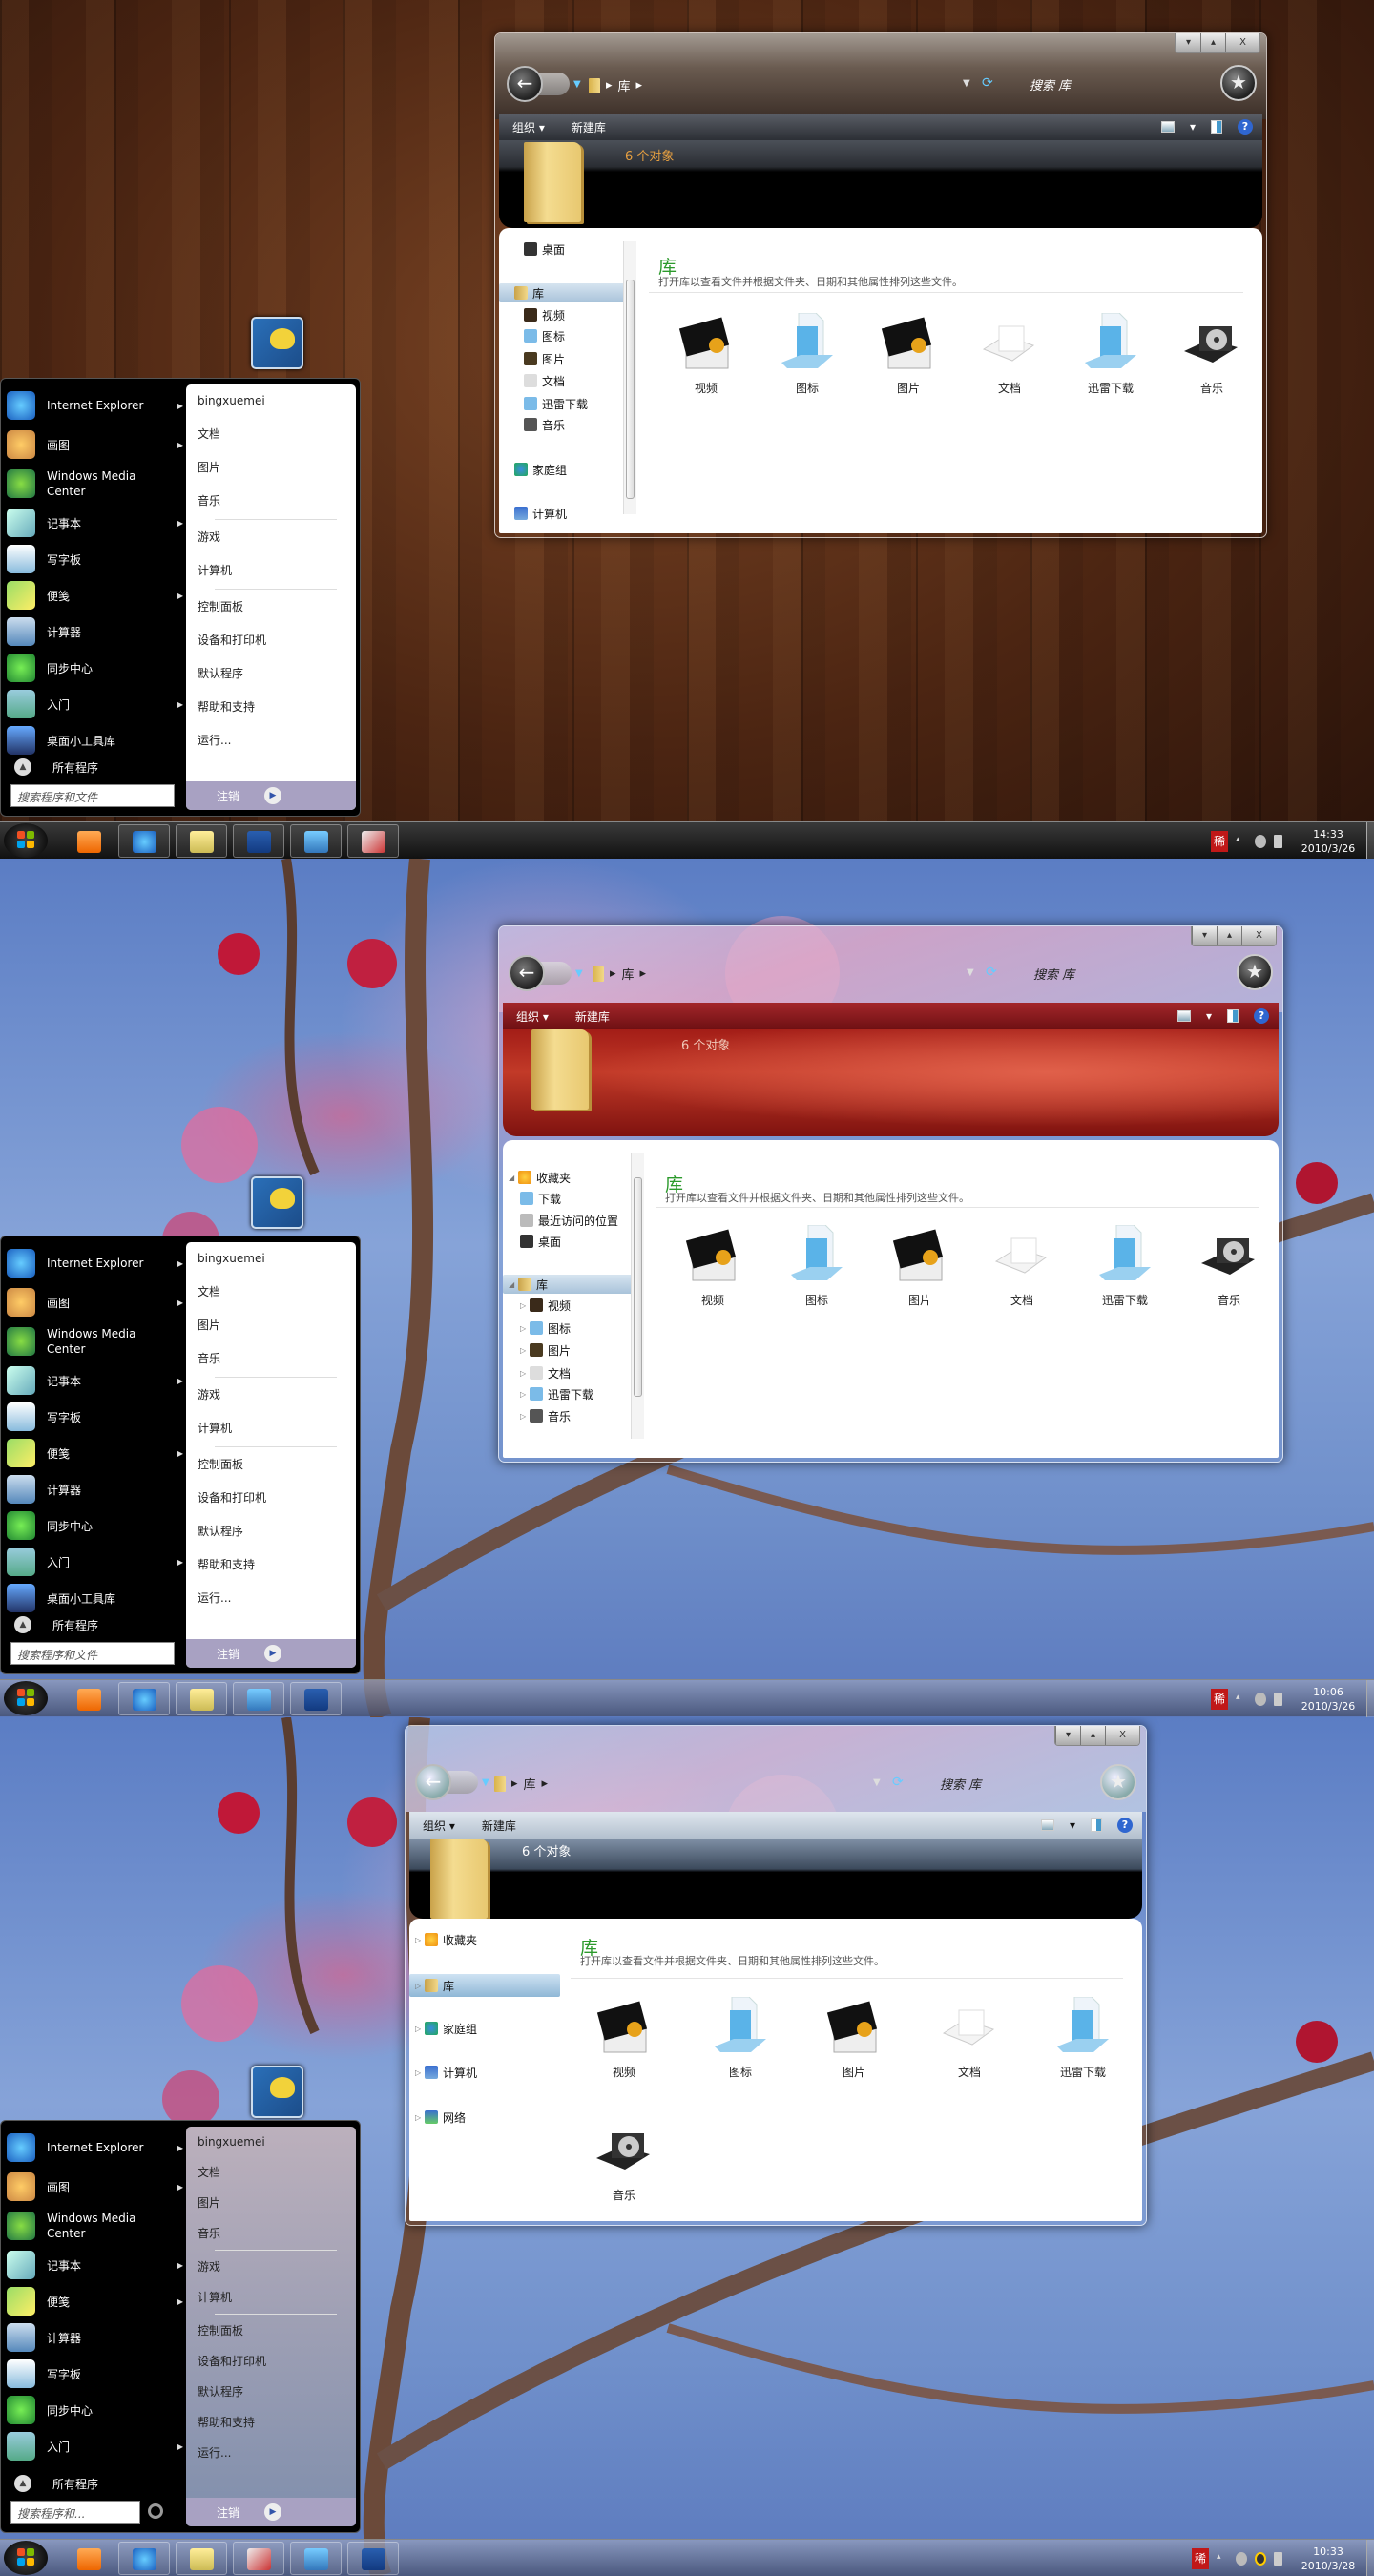 The image size is (1374, 2576). Describe the element at coordinates (271, 2331) in the screenshot. I see `place-item: 控制面板` at that location.